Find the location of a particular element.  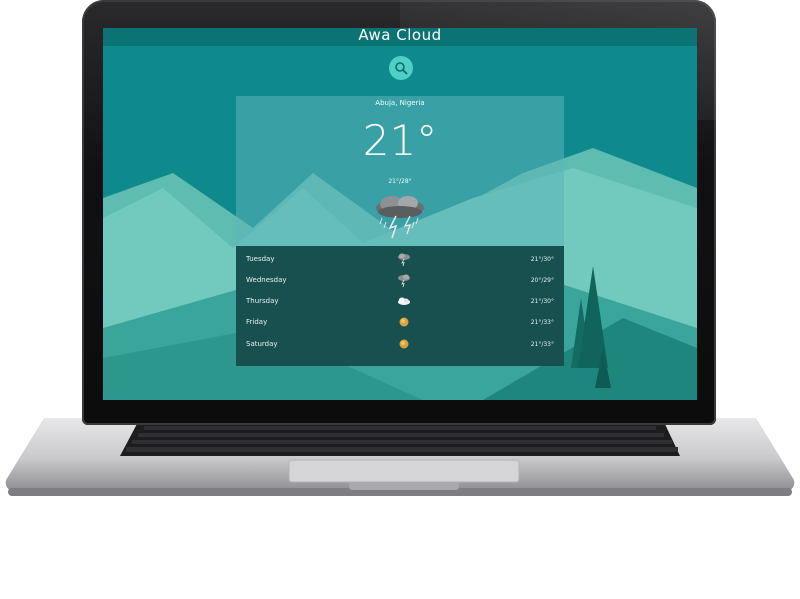

location-label: Abuja, Nigeria is located at coordinates (400, 103).